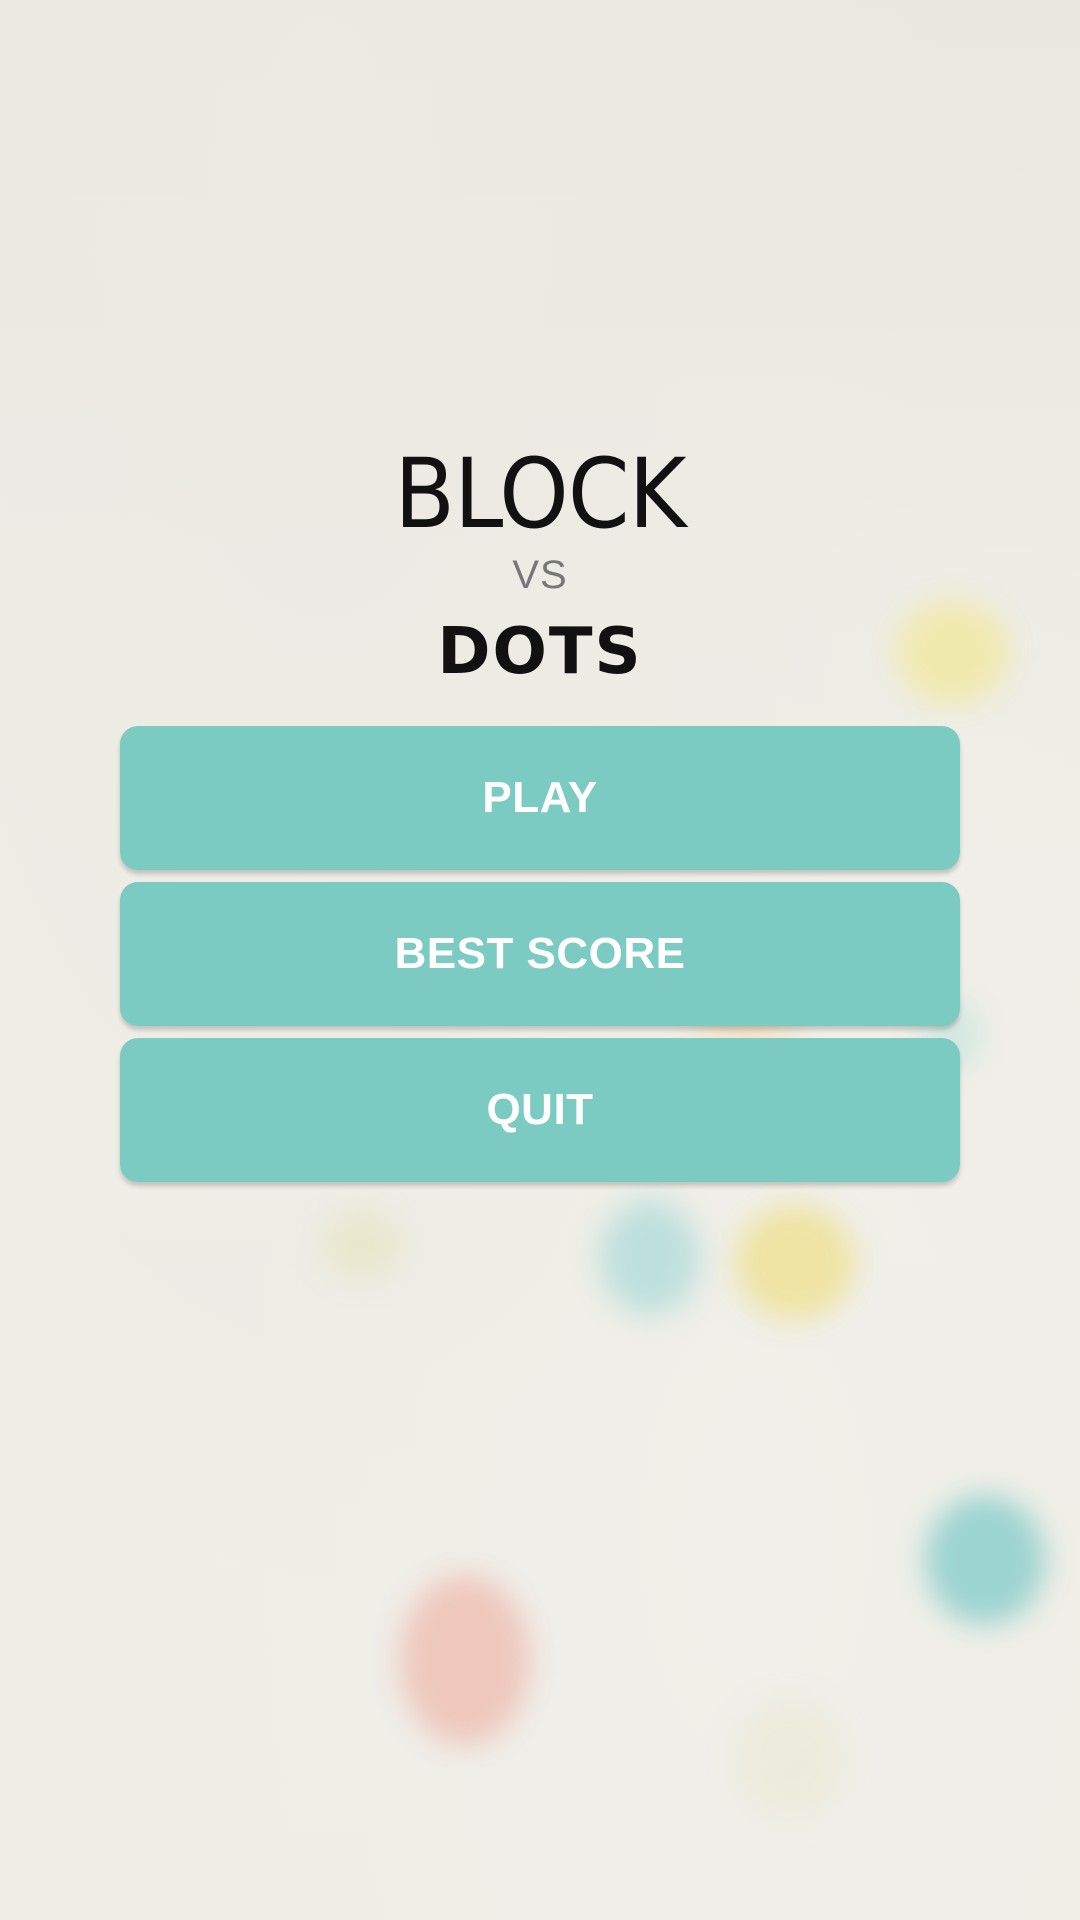  What do you see at coordinates (540, 798) in the screenshot?
I see `play-button: PLAY` at bounding box center [540, 798].